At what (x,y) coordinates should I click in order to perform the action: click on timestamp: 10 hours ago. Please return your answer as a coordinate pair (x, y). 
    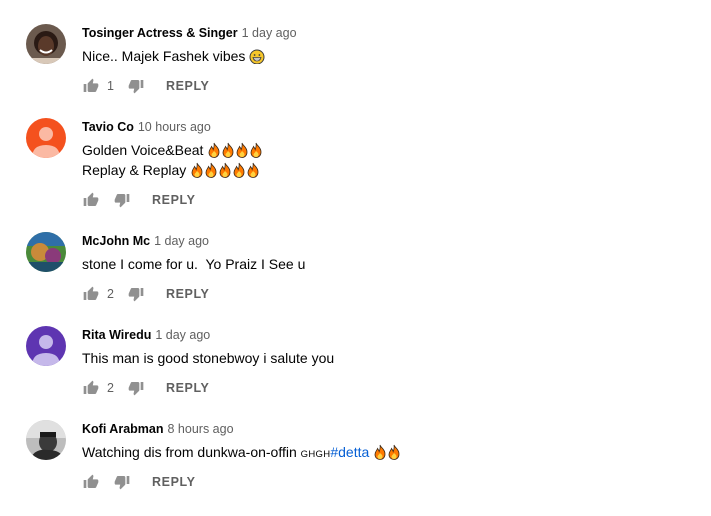
    Looking at the image, I should click on (174, 127).